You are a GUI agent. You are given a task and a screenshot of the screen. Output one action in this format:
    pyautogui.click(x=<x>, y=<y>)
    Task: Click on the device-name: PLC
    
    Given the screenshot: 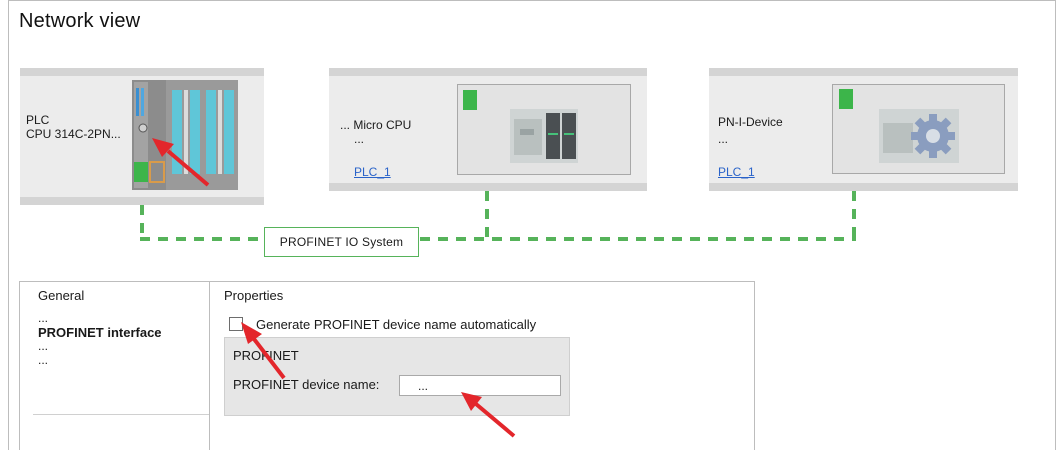 What is the action you would take?
    pyautogui.click(x=38, y=120)
    